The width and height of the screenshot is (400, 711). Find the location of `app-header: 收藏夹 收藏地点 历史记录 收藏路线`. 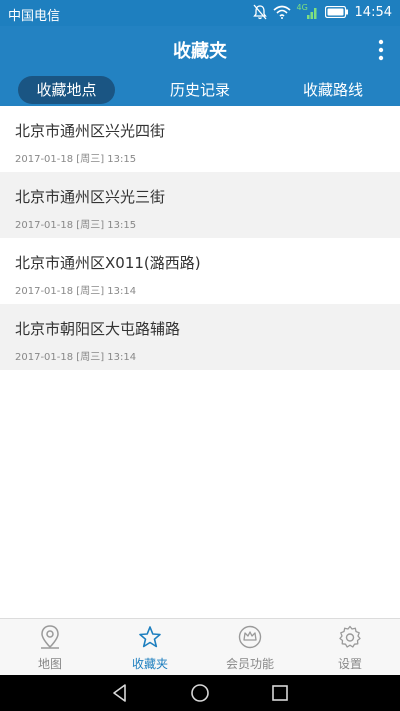

app-header: 收藏夹 收藏地点 历史记录 收藏路线 is located at coordinates (200, 66).